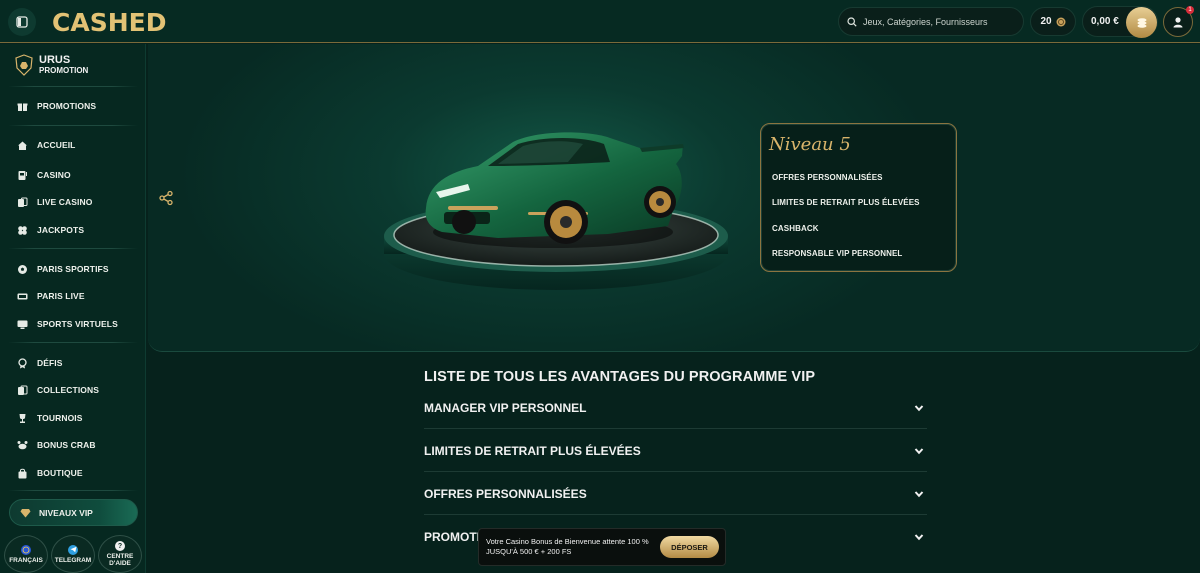 The height and width of the screenshot is (573, 1200). I want to click on search-input, so click(938, 21).